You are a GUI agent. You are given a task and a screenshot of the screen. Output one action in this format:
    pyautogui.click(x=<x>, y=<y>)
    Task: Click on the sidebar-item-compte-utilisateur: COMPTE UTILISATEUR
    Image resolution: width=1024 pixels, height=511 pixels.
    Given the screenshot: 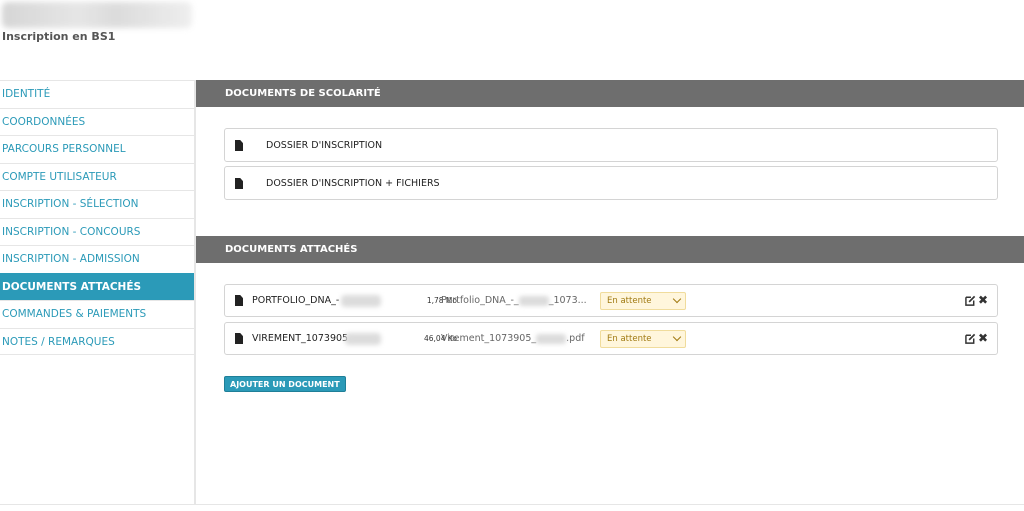 What is the action you would take?
    pyautogui.click(x=97, y=176)
    